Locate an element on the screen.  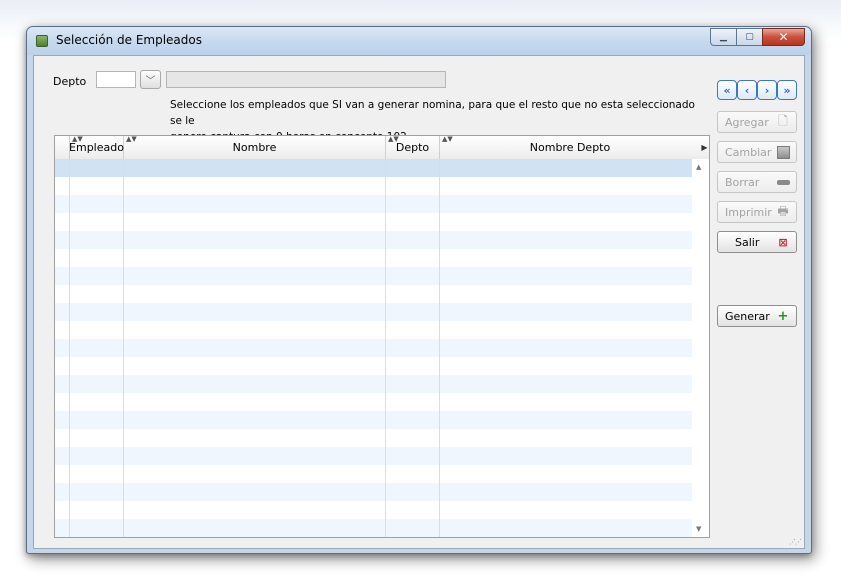
column-header-nombre-depto: ▲▼ Nombre Depto is located at coordinates (570, 147).